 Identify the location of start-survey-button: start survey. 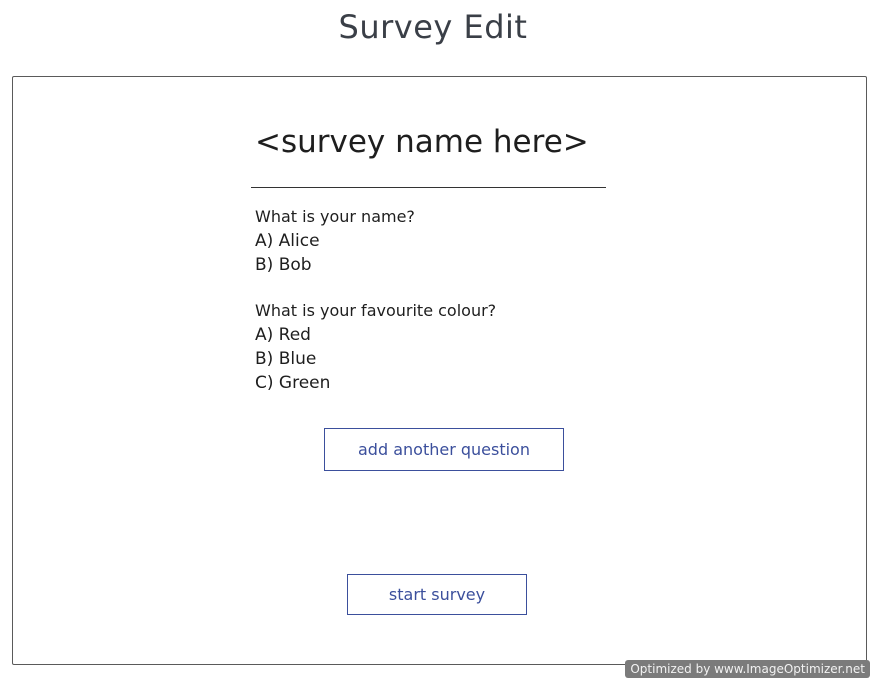
(437, 594).